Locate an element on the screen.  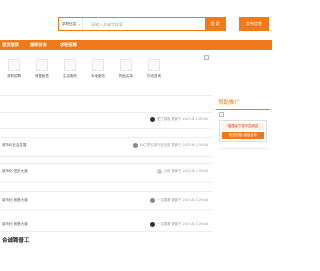
category-label: 在线咨询 is located at coordinates (154, 76).